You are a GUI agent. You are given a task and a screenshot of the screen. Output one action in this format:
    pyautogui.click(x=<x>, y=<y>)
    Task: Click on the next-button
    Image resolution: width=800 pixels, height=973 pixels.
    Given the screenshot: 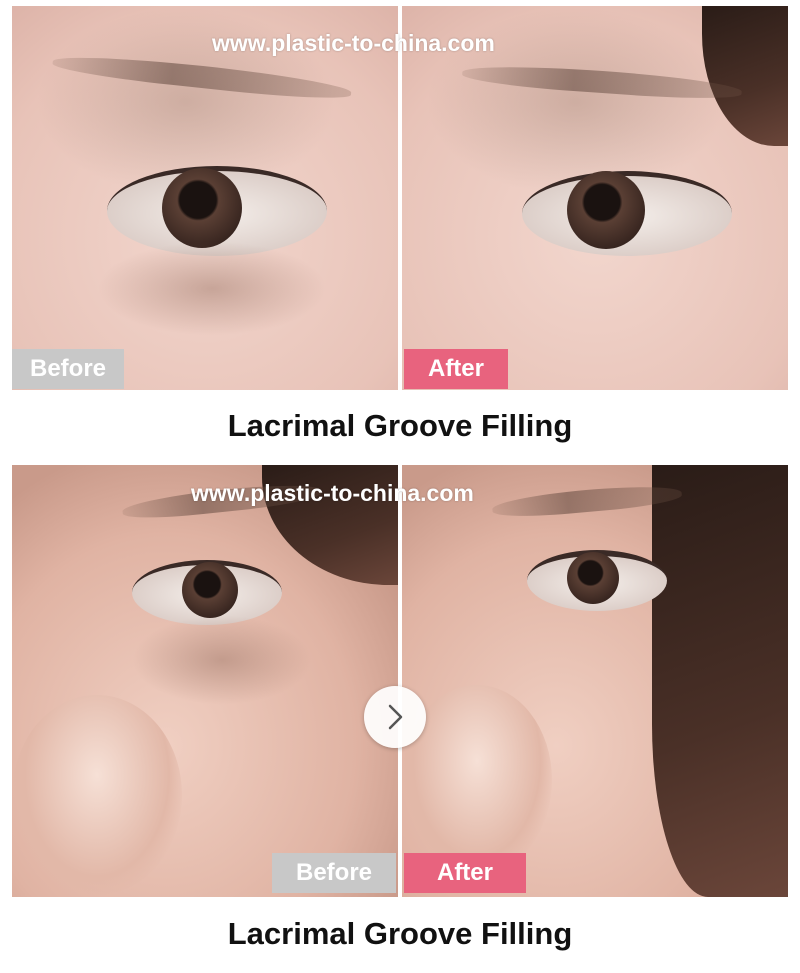 What is the action you would take?
    pyautogui.click(x=395, y=717)
    